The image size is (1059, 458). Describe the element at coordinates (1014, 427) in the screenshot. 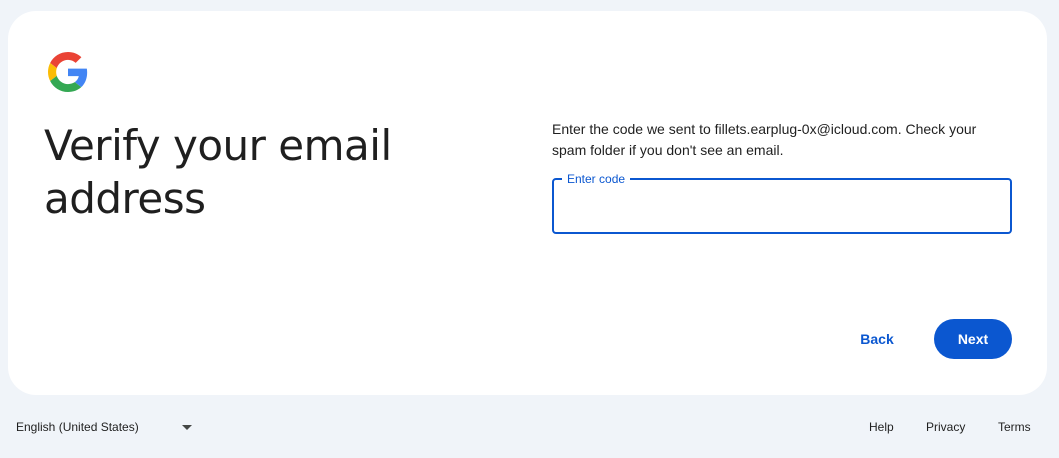

I see `terms-link: Terms` at that location.